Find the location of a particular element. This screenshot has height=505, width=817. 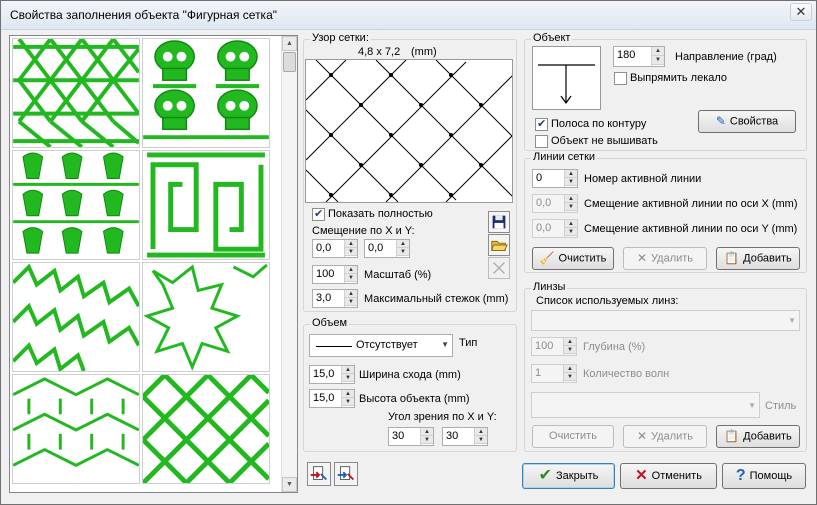

straighten-label: Выпрямить лекало is located at coordinates (679, 78).